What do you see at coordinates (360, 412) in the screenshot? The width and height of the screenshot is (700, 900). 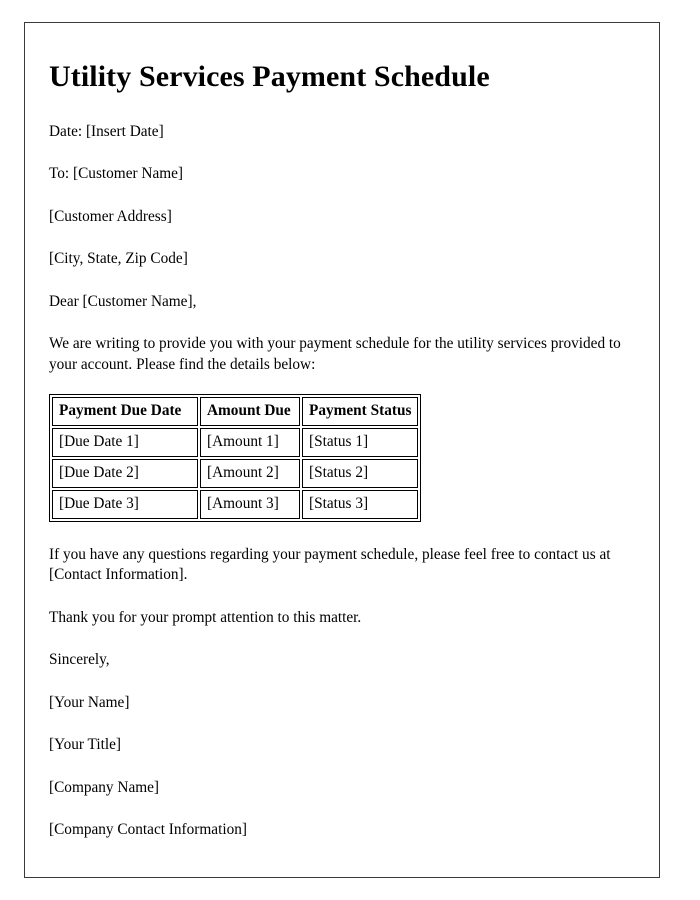 I see `column-header-payment-status: Payment Status` at bounding box center [360, 412].